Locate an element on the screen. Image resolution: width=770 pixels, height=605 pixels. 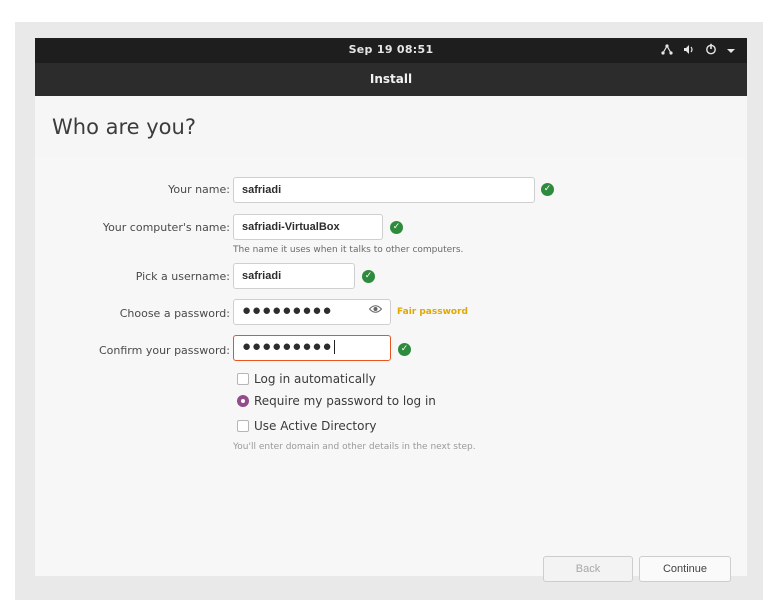
password-field: ●●●●●●●●● is located at coordinates (312, 312).